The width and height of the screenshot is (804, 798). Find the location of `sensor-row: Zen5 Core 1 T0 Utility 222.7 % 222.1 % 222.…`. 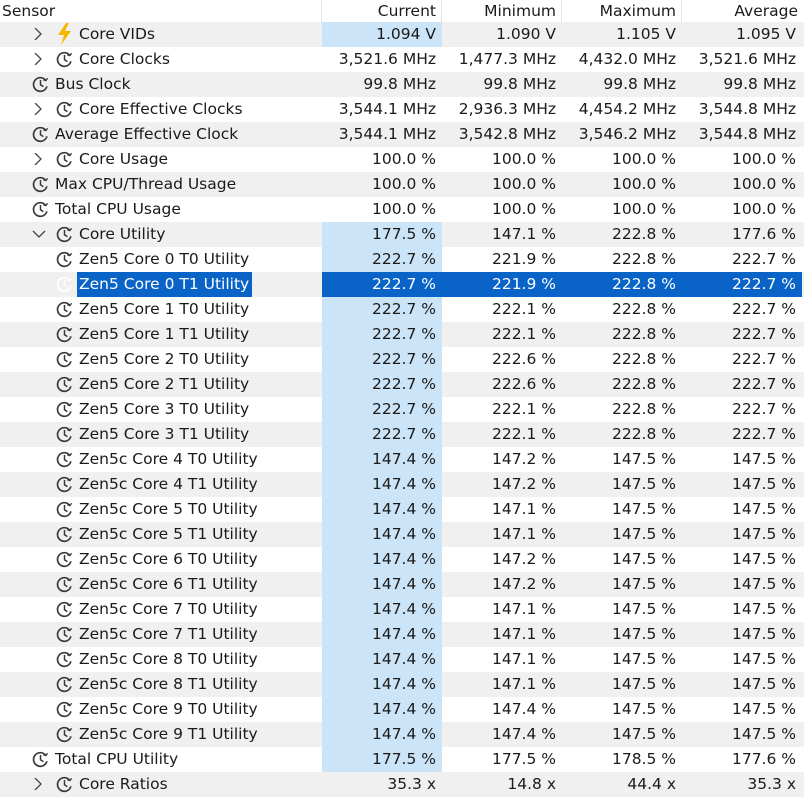

sensor-row: Zen5 Core 1 T0 Utility 222.7 % 222.1 % 222.… is located at coordinates (402, 309).